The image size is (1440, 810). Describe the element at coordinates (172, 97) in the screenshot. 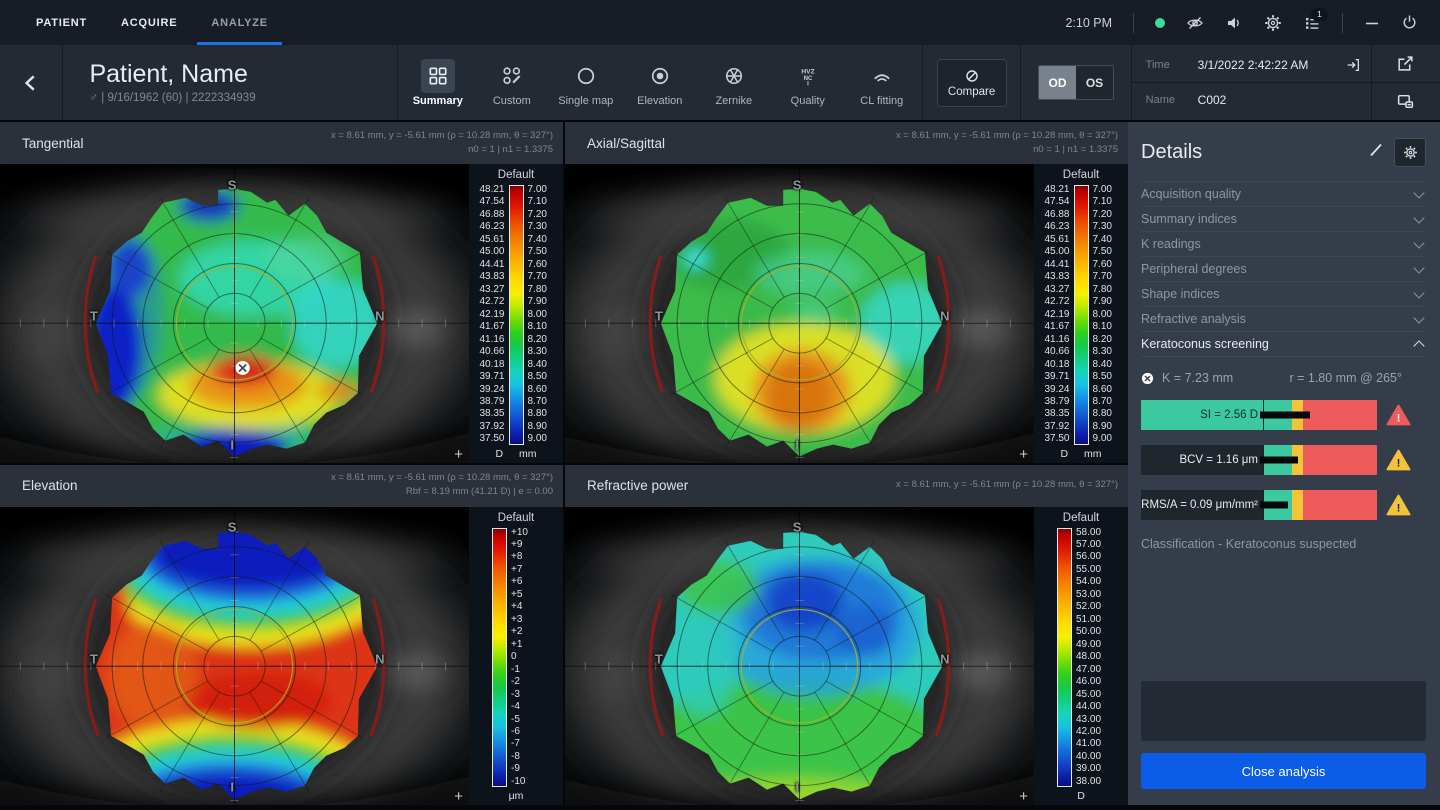

I see `patient-info: ♂ | 9/16/1962 (60) | 2222334939` at that location.